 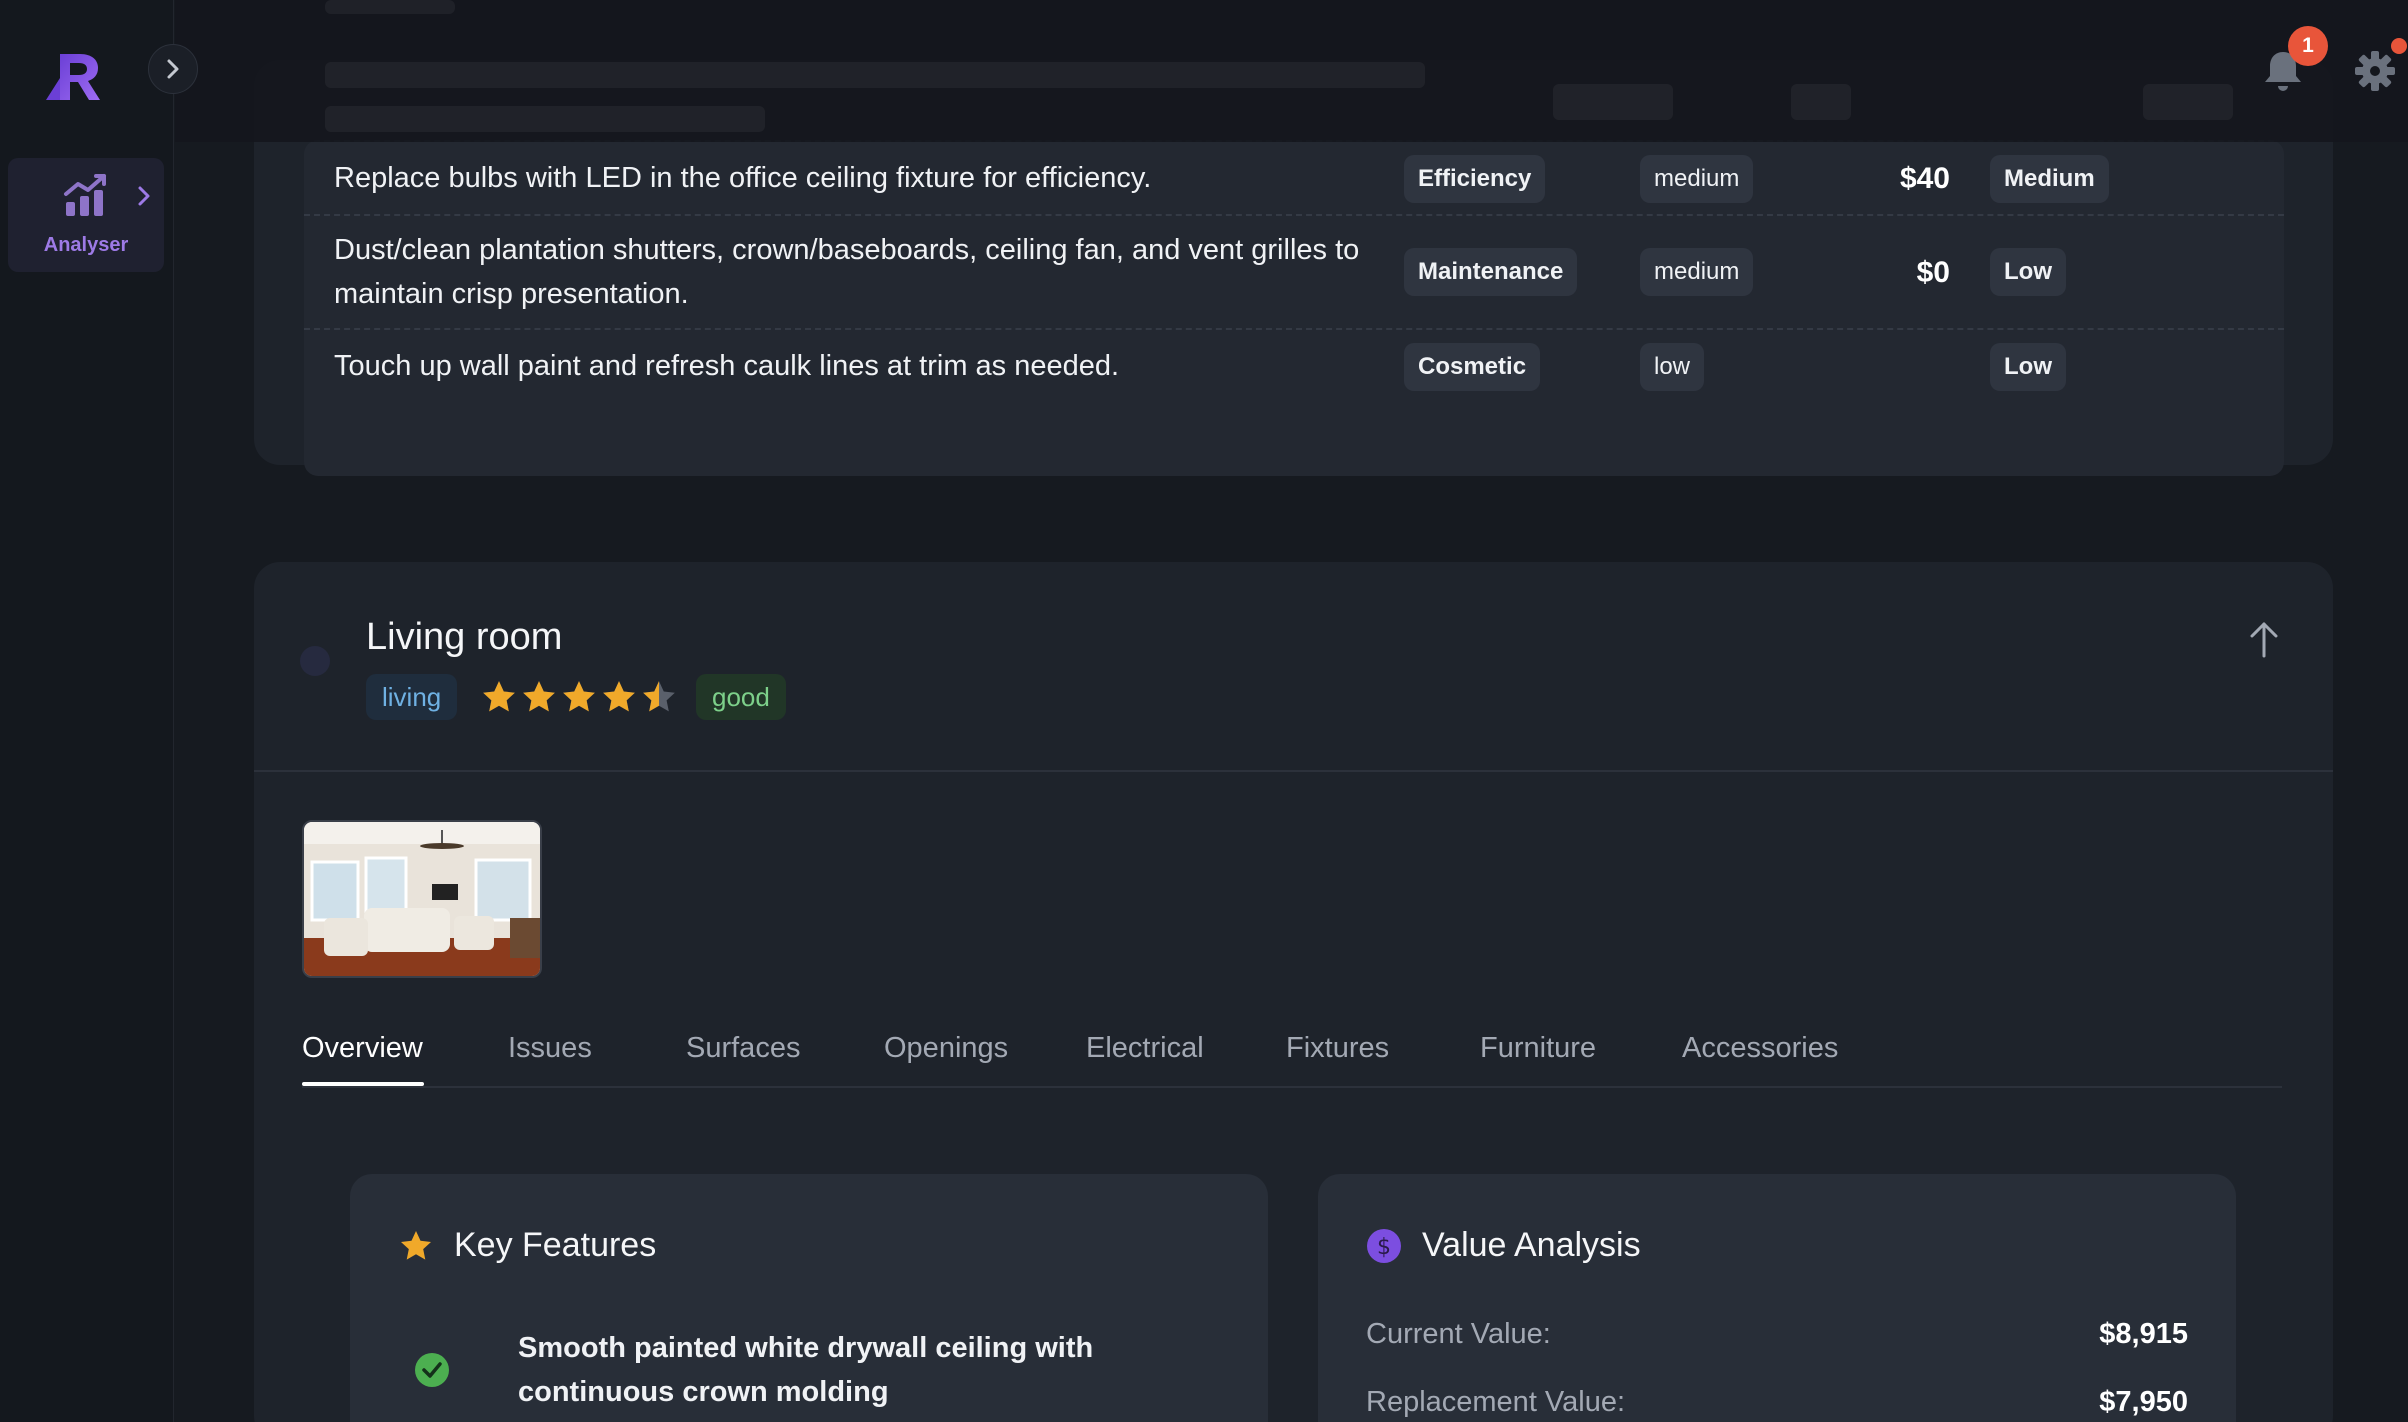 What do you see at coordinates (362, 1048) in the screenshot?
I see `tab-overview: Overview` at bounding box center [362, 1048].